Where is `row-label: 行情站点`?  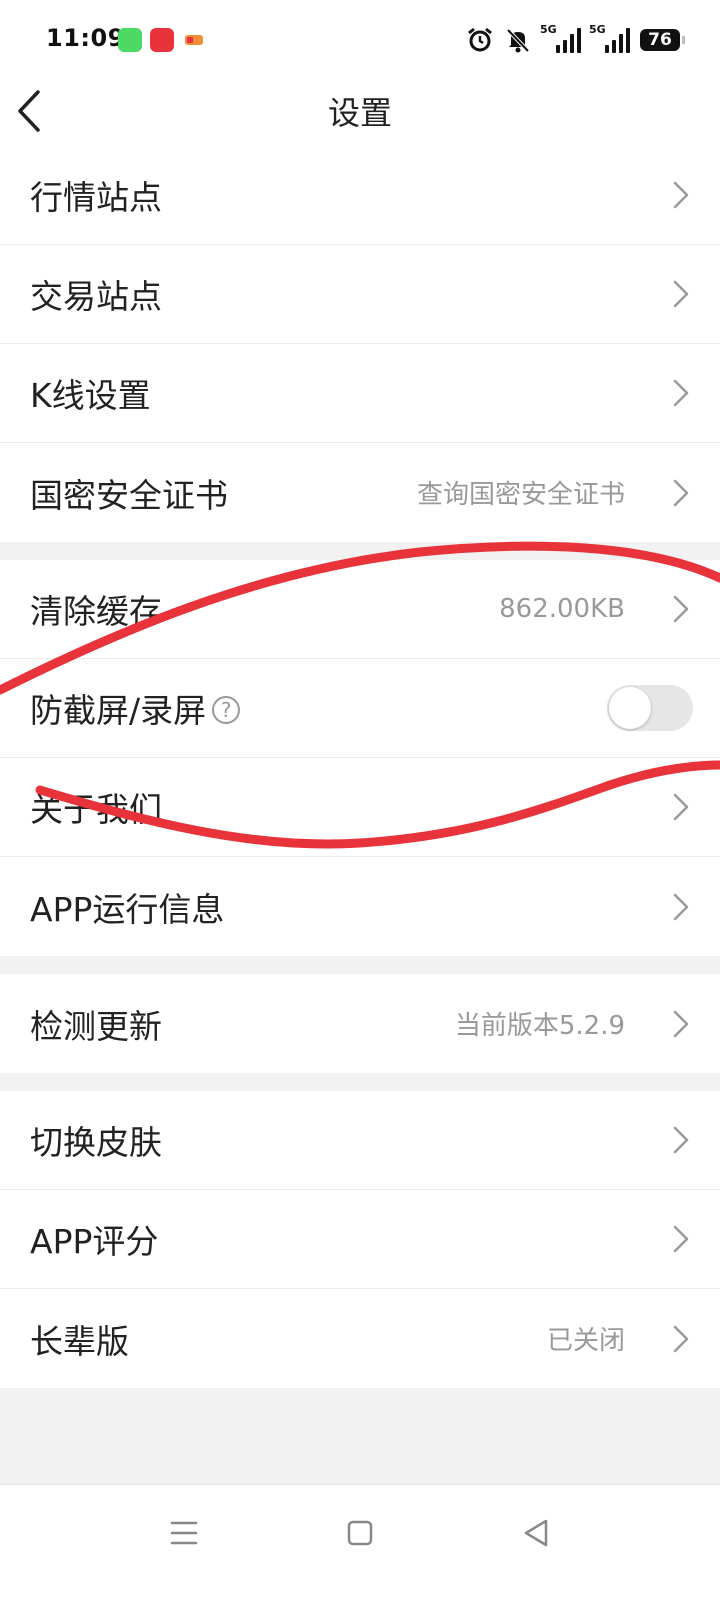
row-label: 行情站点 is located at coordinates (96, 197).